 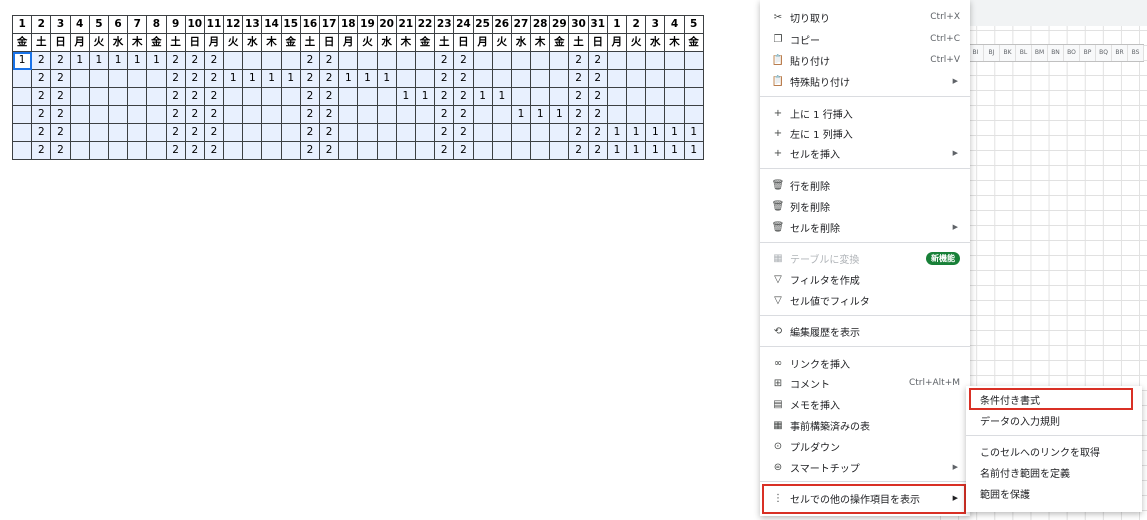 I want to click on cell: 木, so click(x=540, y=42).